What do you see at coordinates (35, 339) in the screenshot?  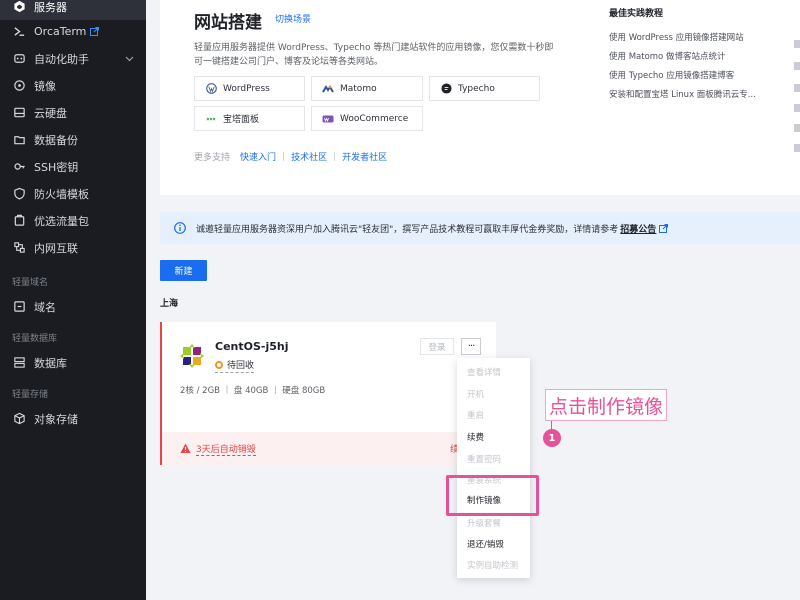 I see `sidebar-group-database: 轻量数据库` at bounding box center [35, 339].